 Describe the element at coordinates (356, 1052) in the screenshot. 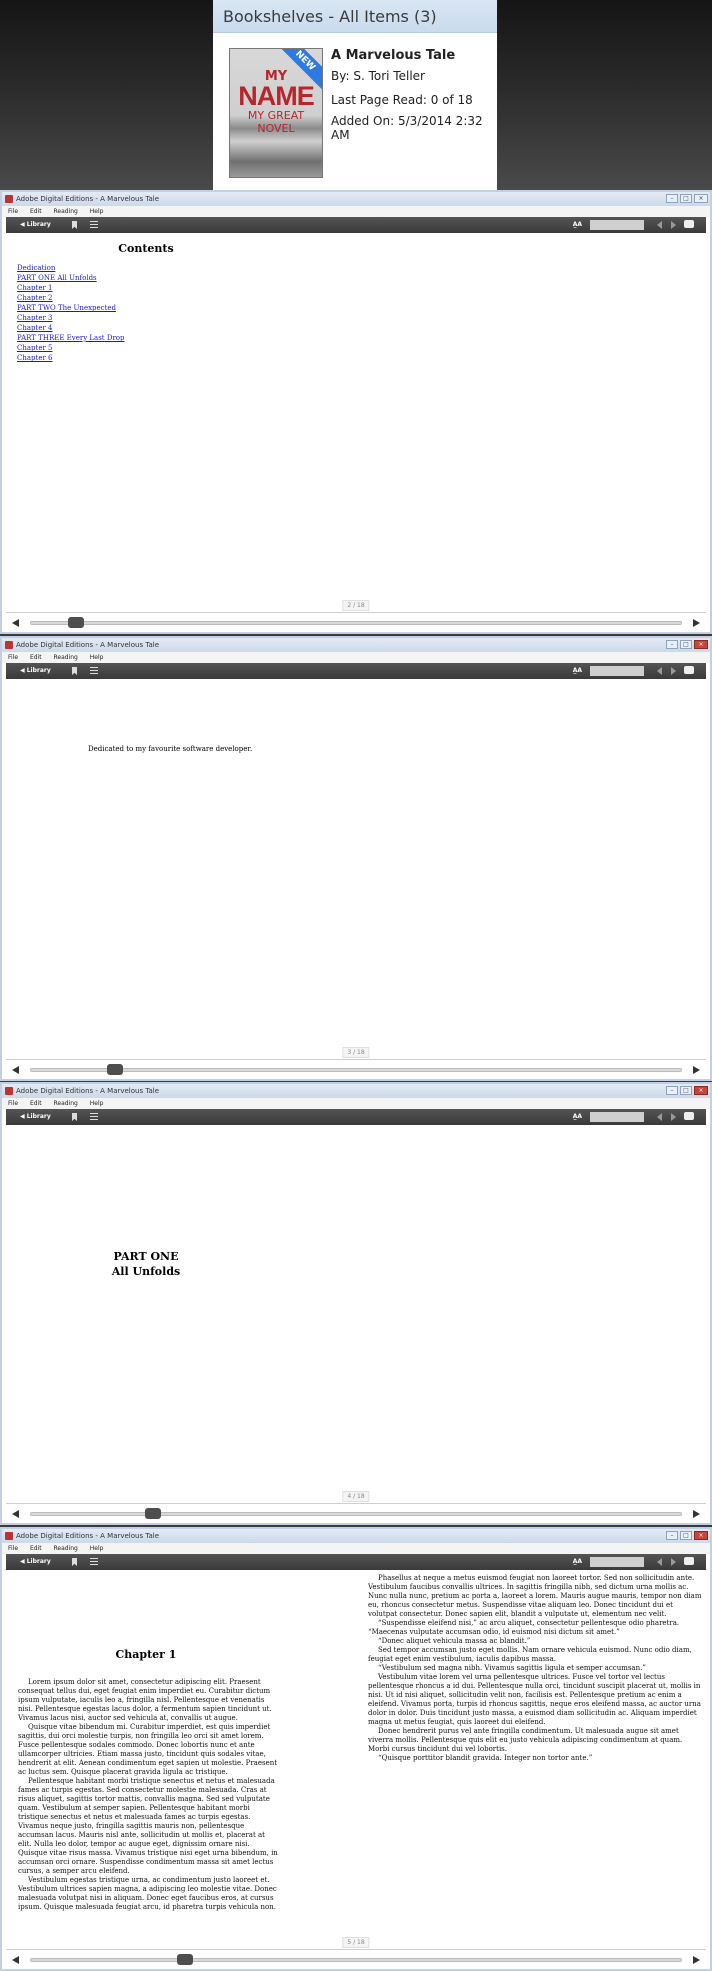

I see `page-number: 3 / 18` at that location.